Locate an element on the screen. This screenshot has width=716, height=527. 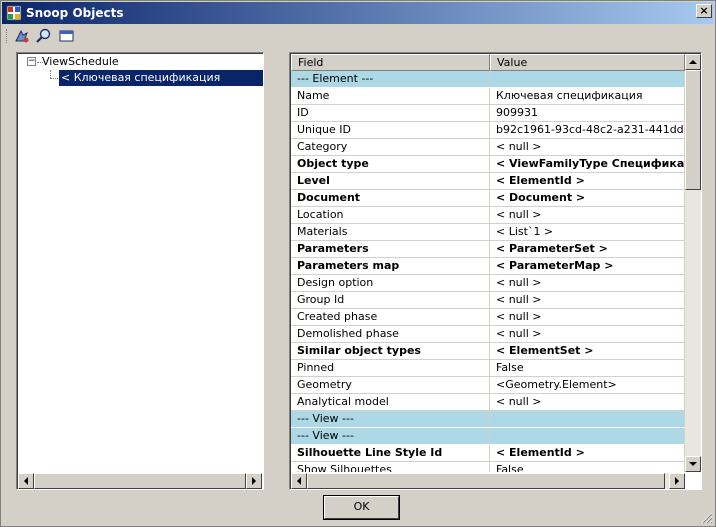
table-row: Name Ключевая спецификация is located at coordinates (488, 96).